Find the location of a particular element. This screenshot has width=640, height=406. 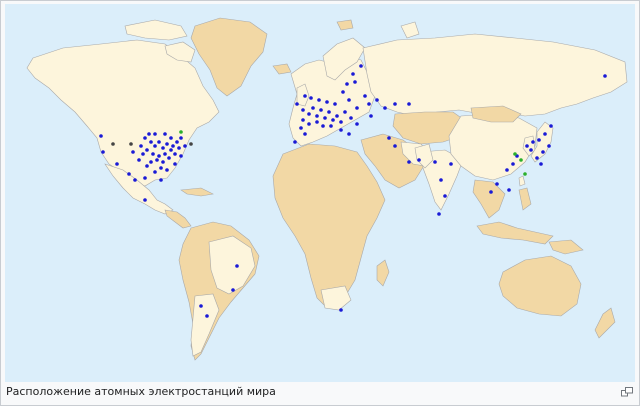

magnify-clip-icon is located at coordinates (627, 392).